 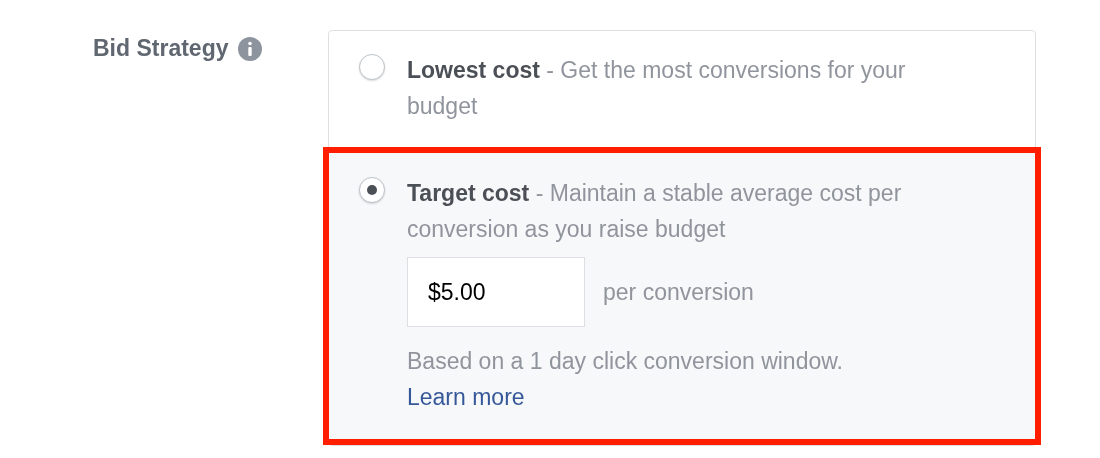 I want to click on info-icon, so click(x=250, y=49).